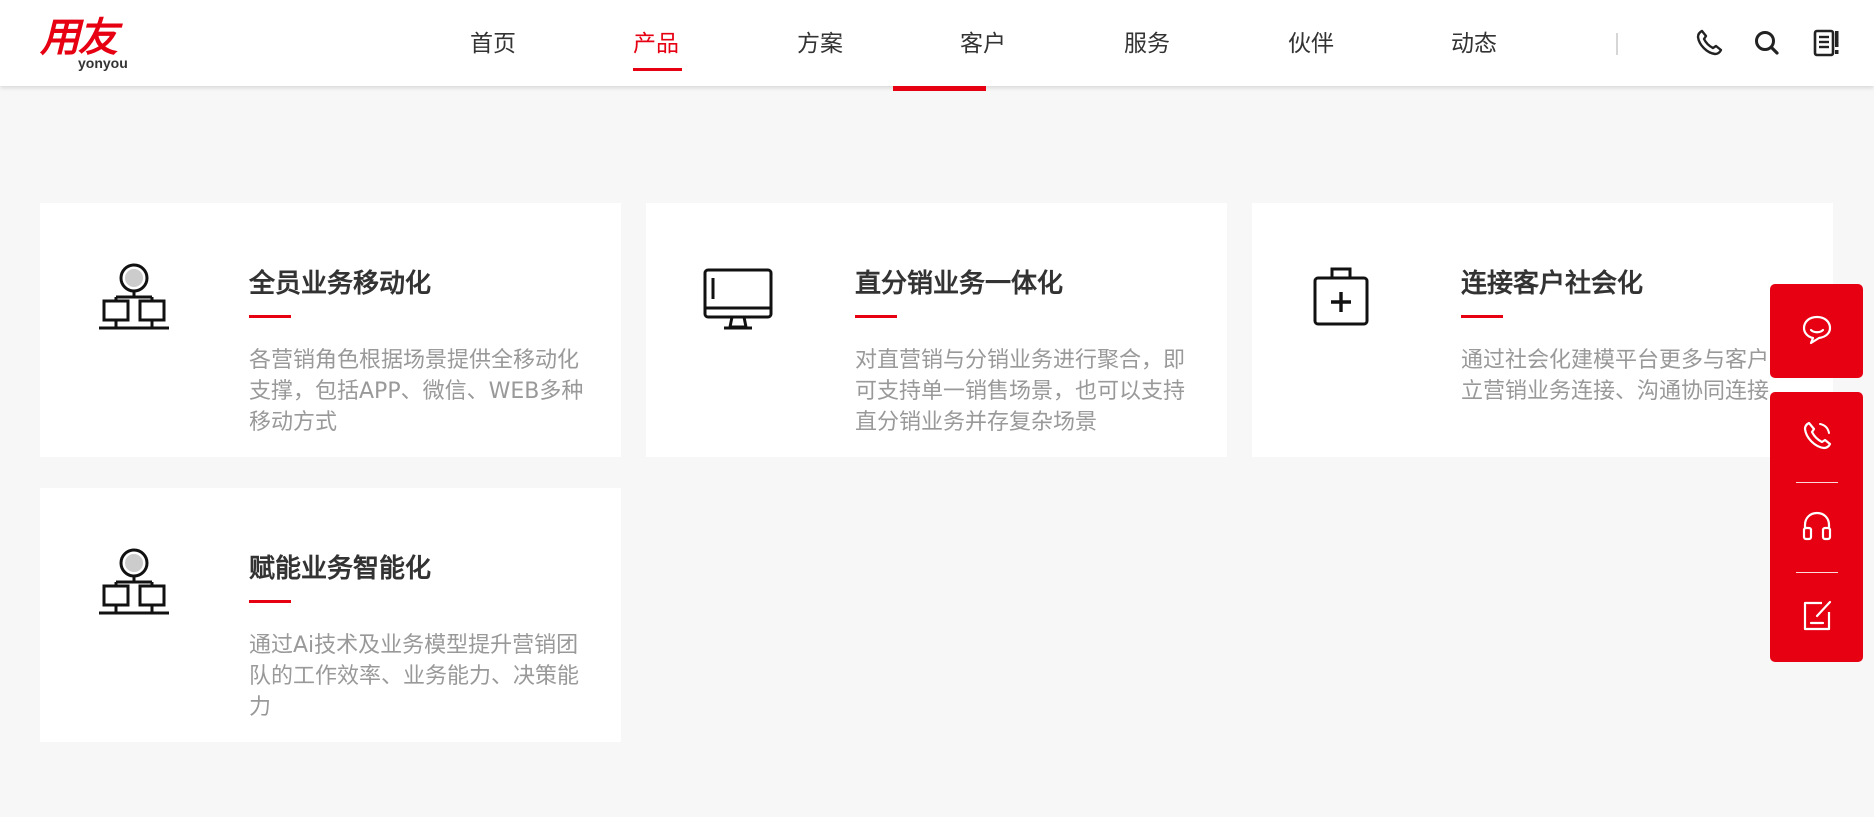 This screenshot has width=1874, height=817. What do you see at coordinates (939, 88) in the screenshot?
I see `nav-hover-indicator` at bounding box center [939, 88].